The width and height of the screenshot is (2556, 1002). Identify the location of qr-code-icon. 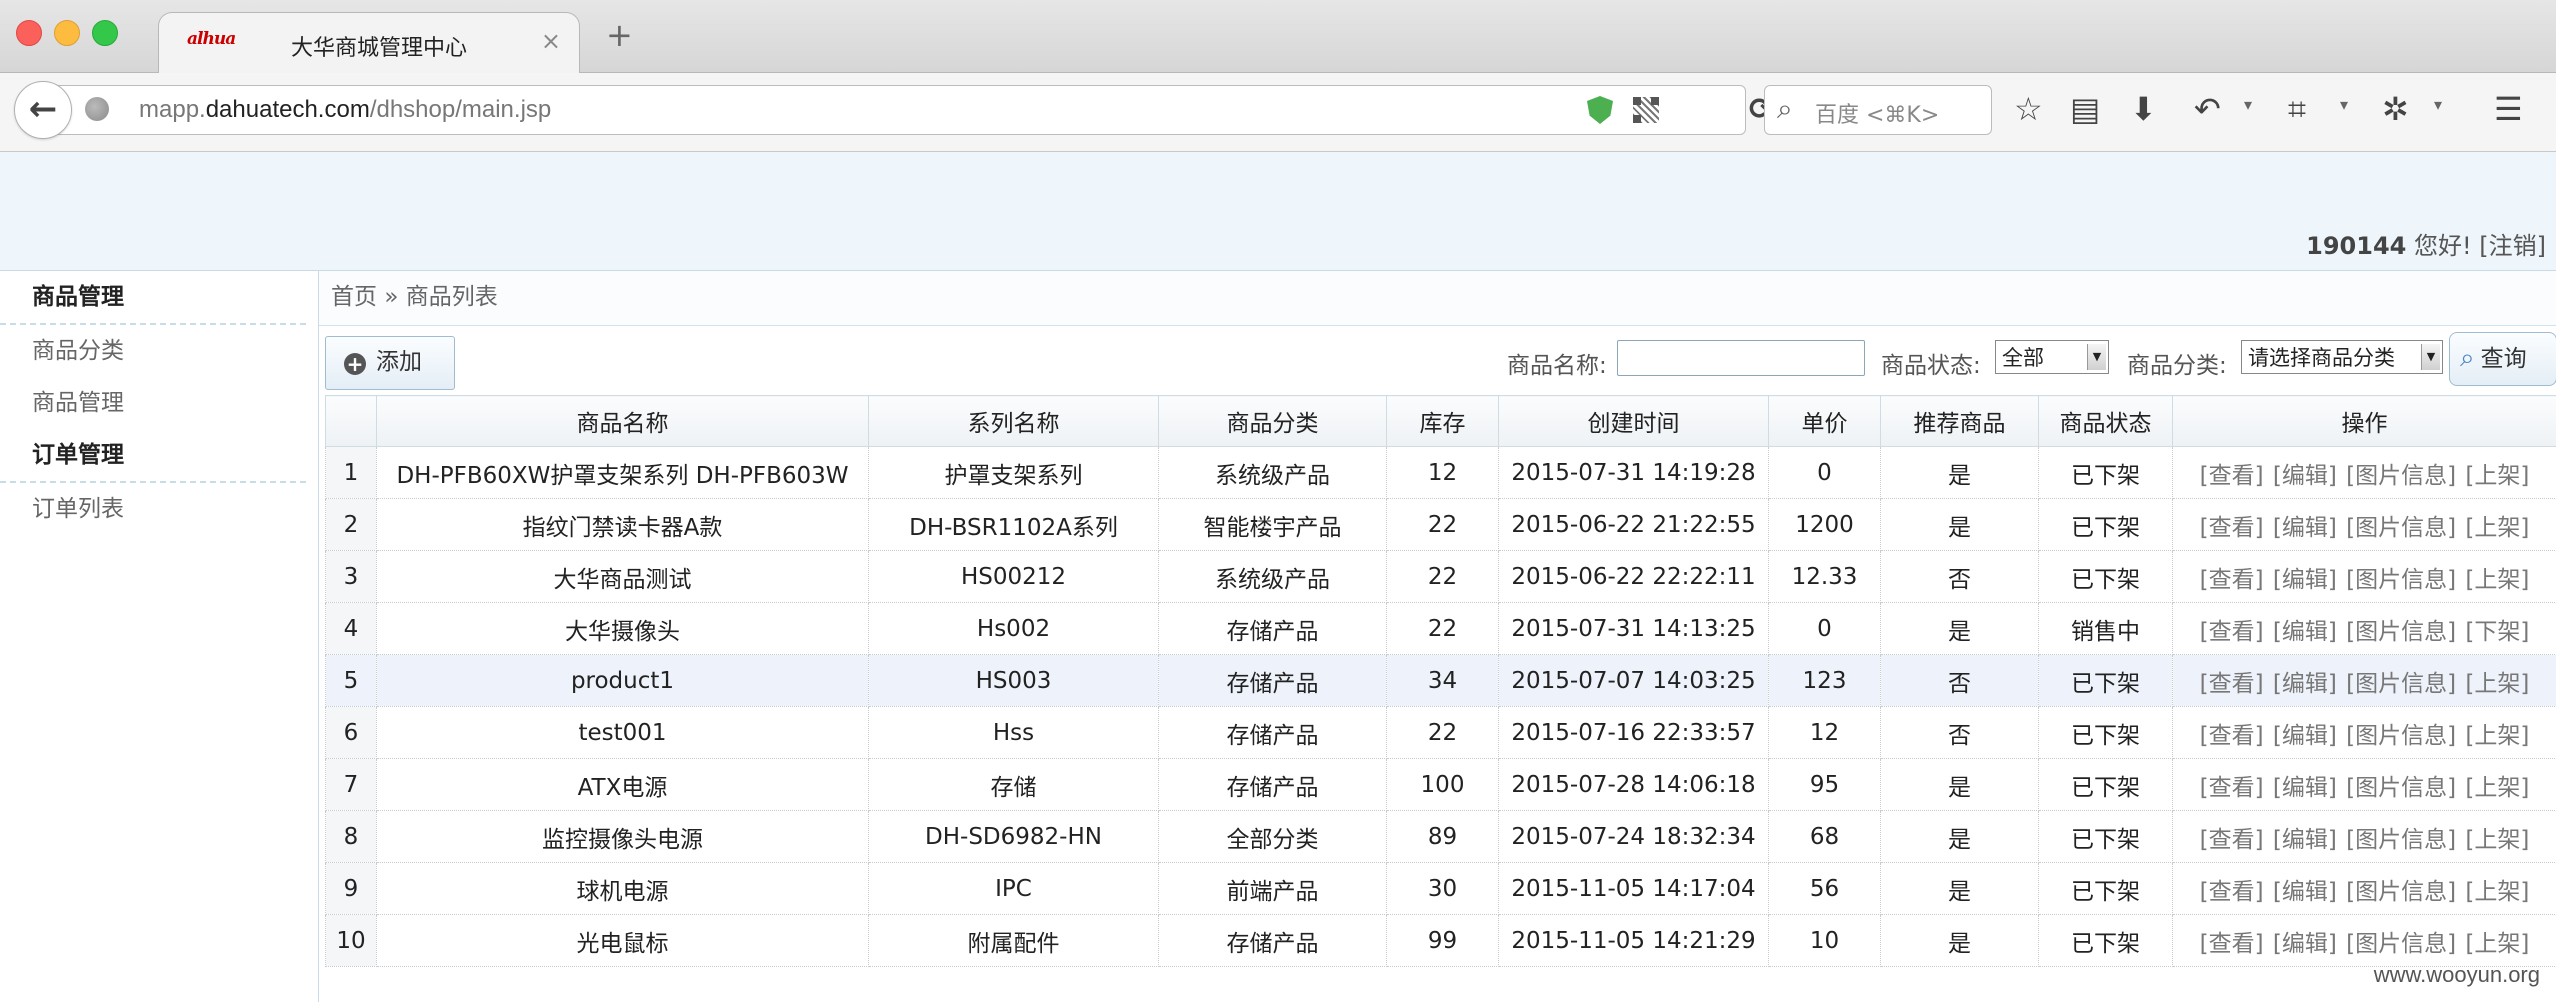
(1646, 110).